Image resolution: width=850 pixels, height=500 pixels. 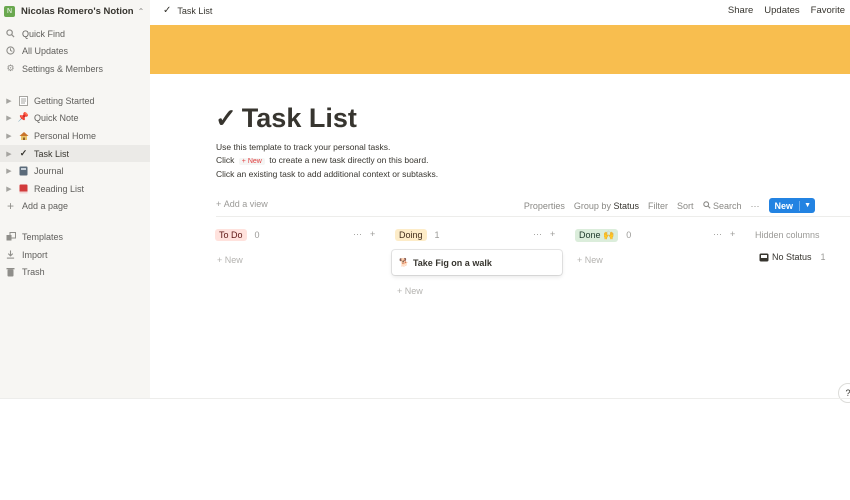 What do you see at coordinates (141, 11) in the screenshot?
I see `chevron-updown-icon: ⌃` at bounding box center [141, 11].